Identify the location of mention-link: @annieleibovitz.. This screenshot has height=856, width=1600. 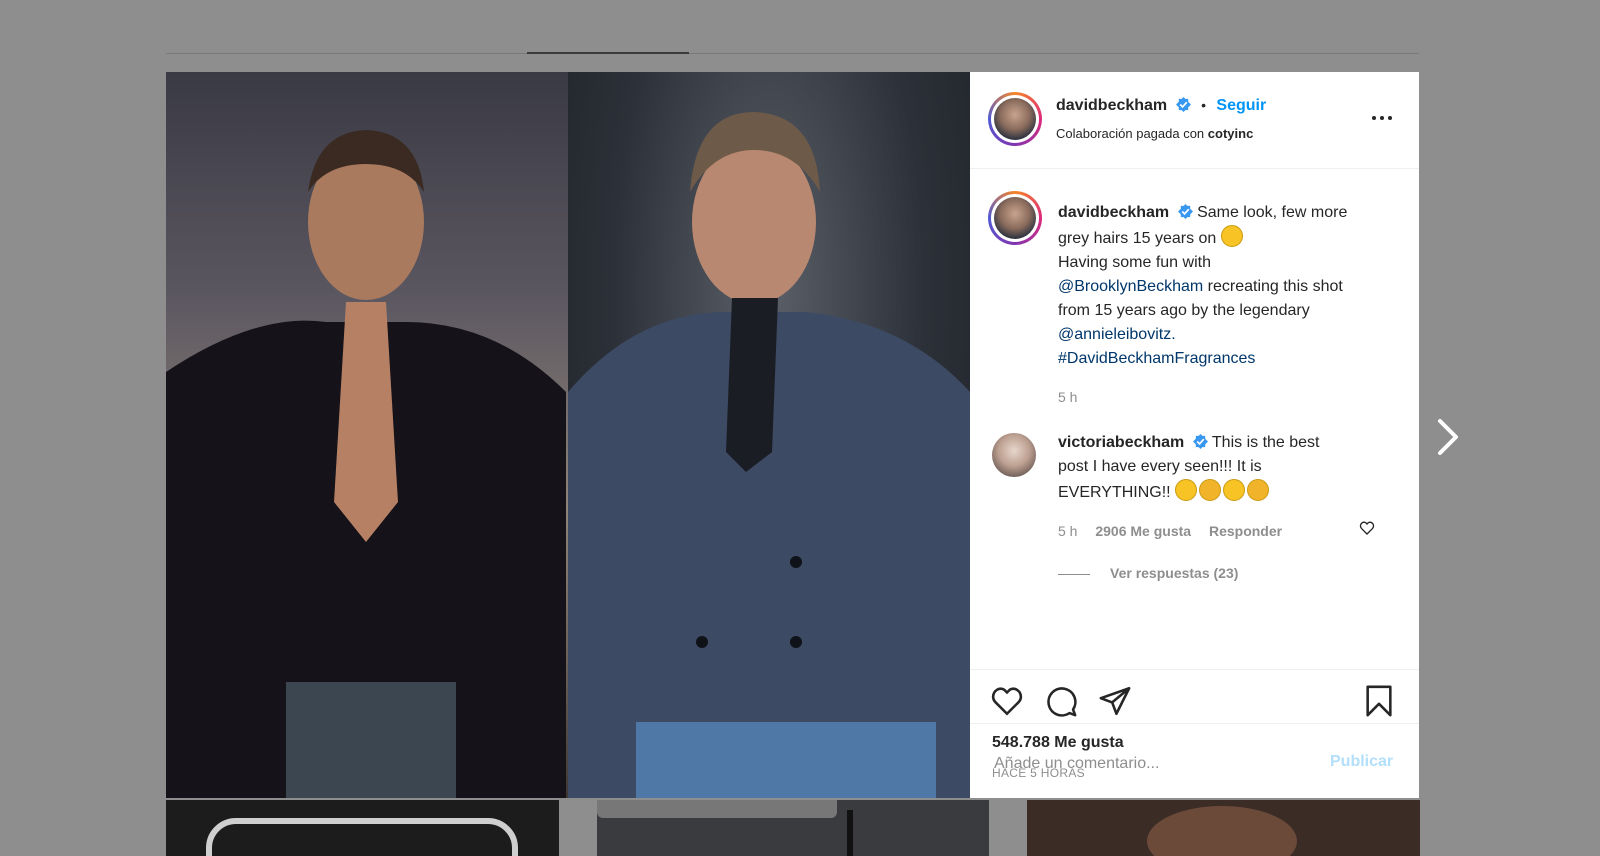
(1117, 334).